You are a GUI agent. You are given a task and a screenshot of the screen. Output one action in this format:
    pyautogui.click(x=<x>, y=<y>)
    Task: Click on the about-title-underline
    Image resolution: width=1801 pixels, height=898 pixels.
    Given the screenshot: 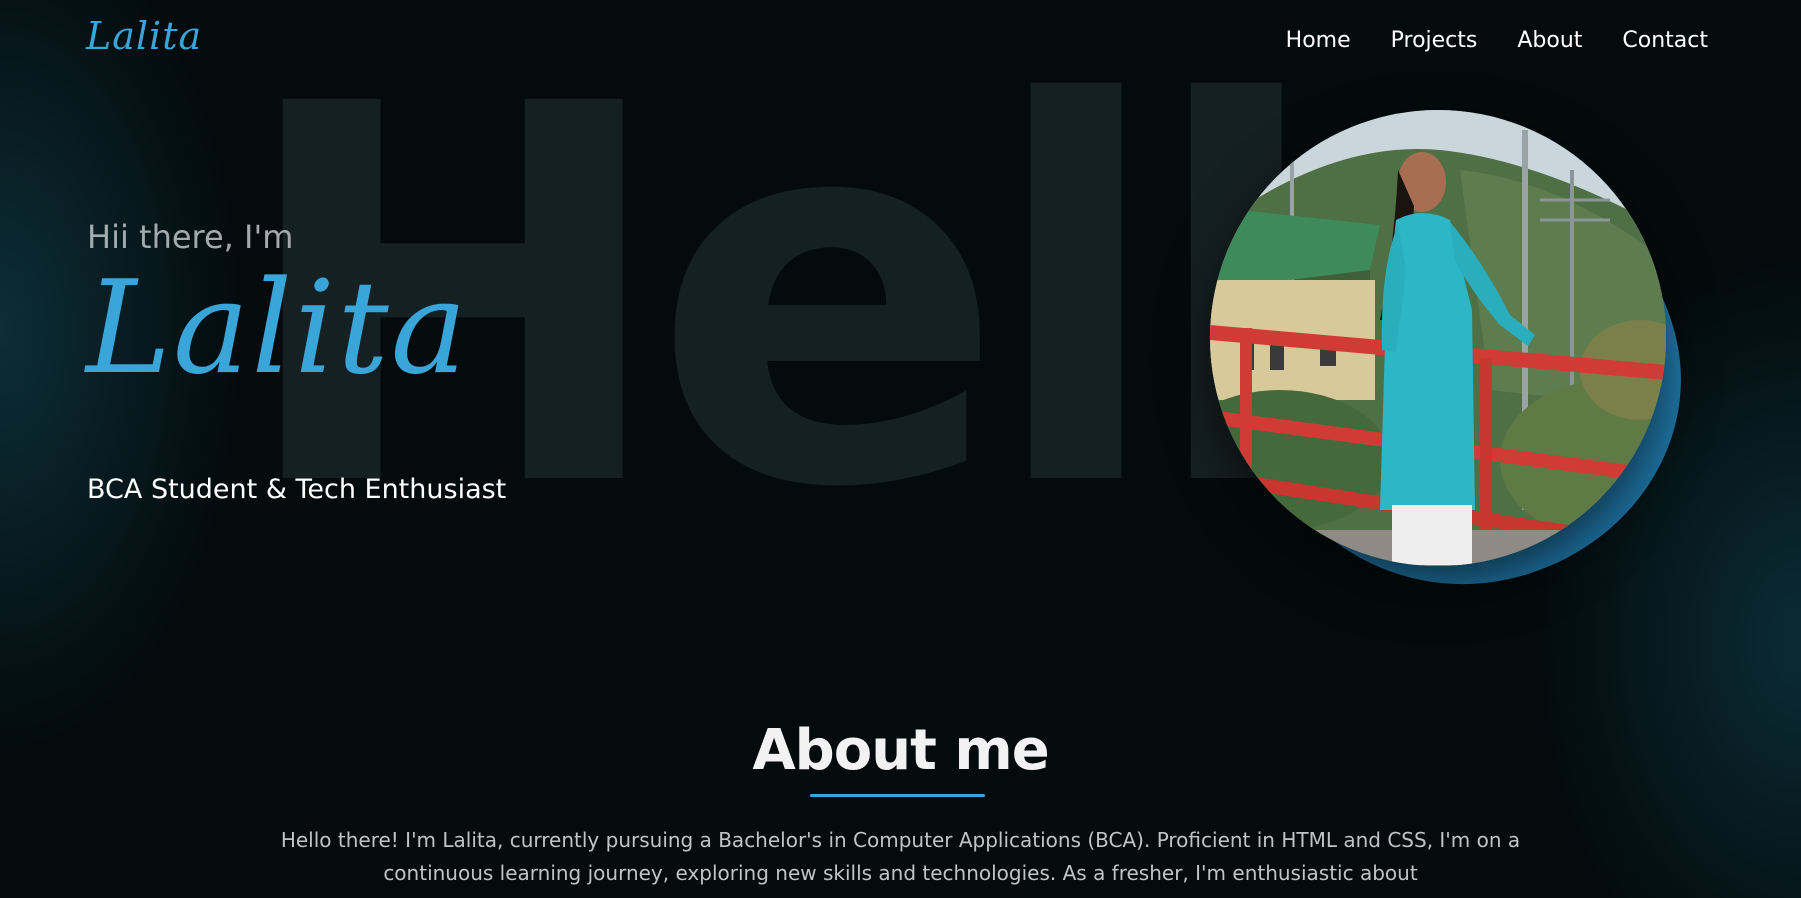 What is the action you would take?
    pyautogui.click(x=897, y=795)
    